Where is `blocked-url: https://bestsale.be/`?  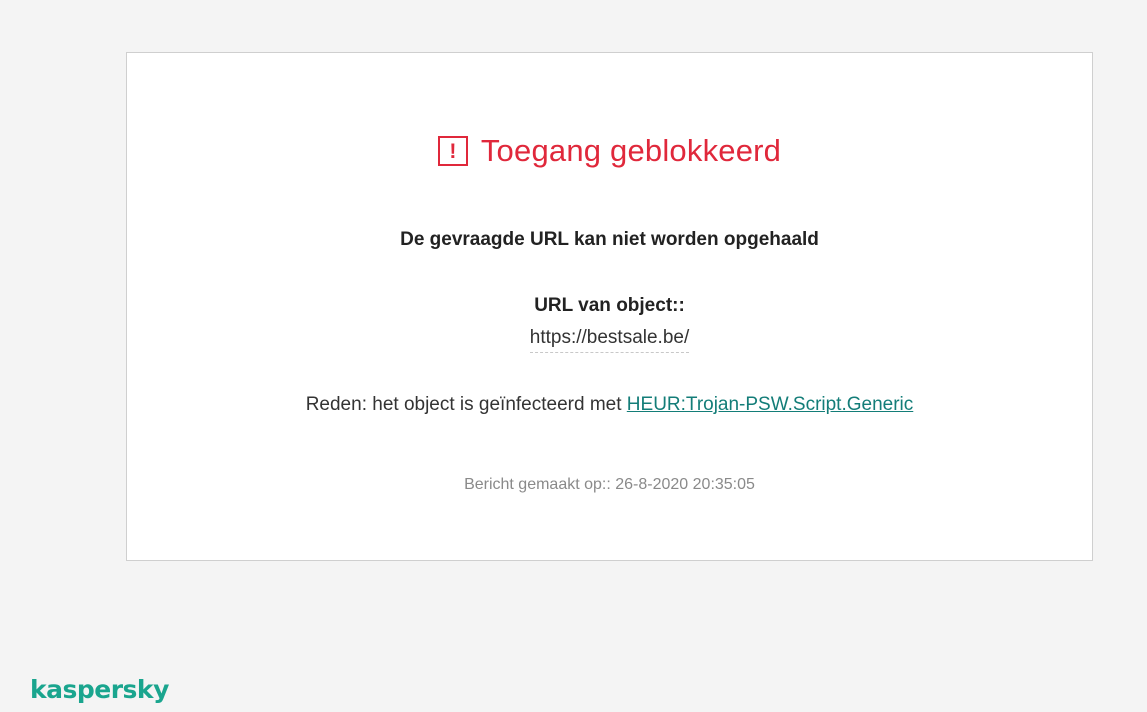 blocked-url: https://bestsale.be/ is located at coordinates (609, 340).